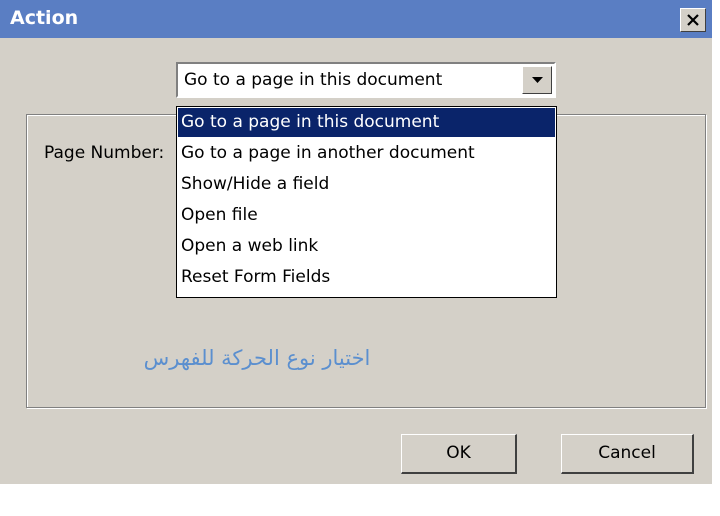 The width and height of the screenshot is (720, 516). What do you see at coordinates (716, 258) in the screenshot?
I see `outer-background-right` at bounding box center [716, 258].